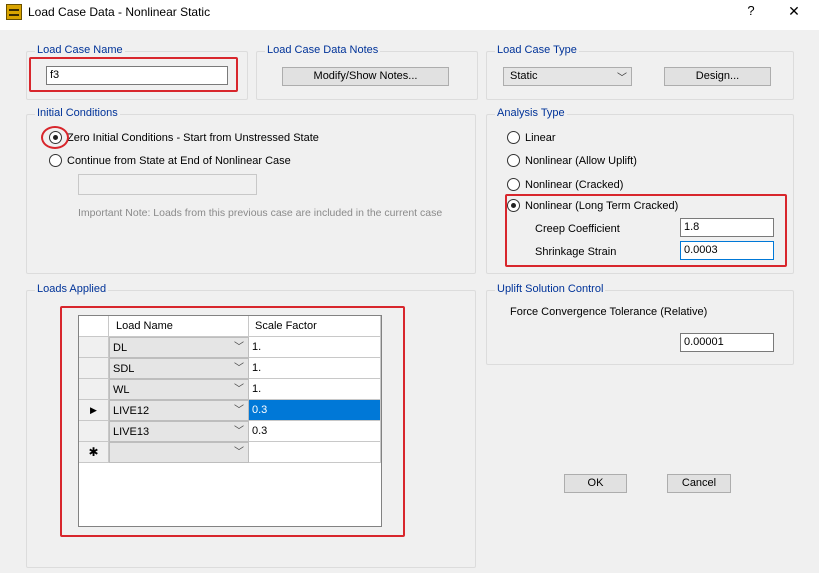  I want to click on radio-linear: Linear, so click(531, 137).